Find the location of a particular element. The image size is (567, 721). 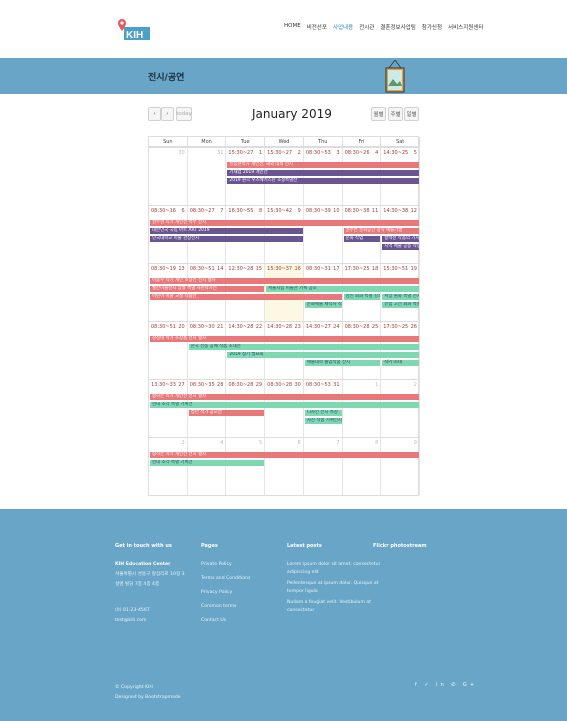

day-cell: 16 15:30~37 is located at coordinates (284, 292).